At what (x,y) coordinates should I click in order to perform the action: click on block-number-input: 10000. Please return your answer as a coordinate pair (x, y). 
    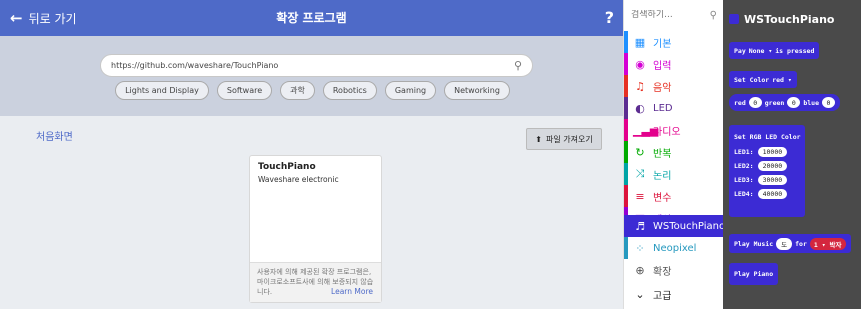
    Looking at the image, I should click on (772, 152).